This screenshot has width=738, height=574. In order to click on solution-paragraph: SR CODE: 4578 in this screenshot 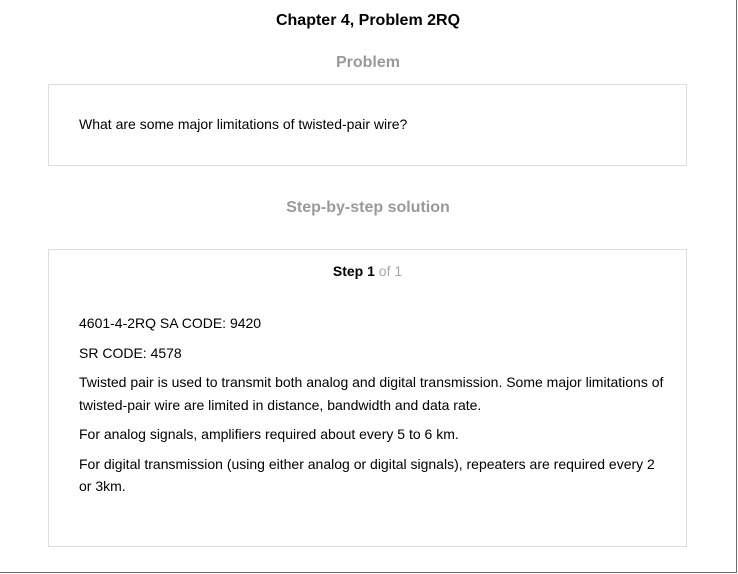, I will do `click(130, 352)`.